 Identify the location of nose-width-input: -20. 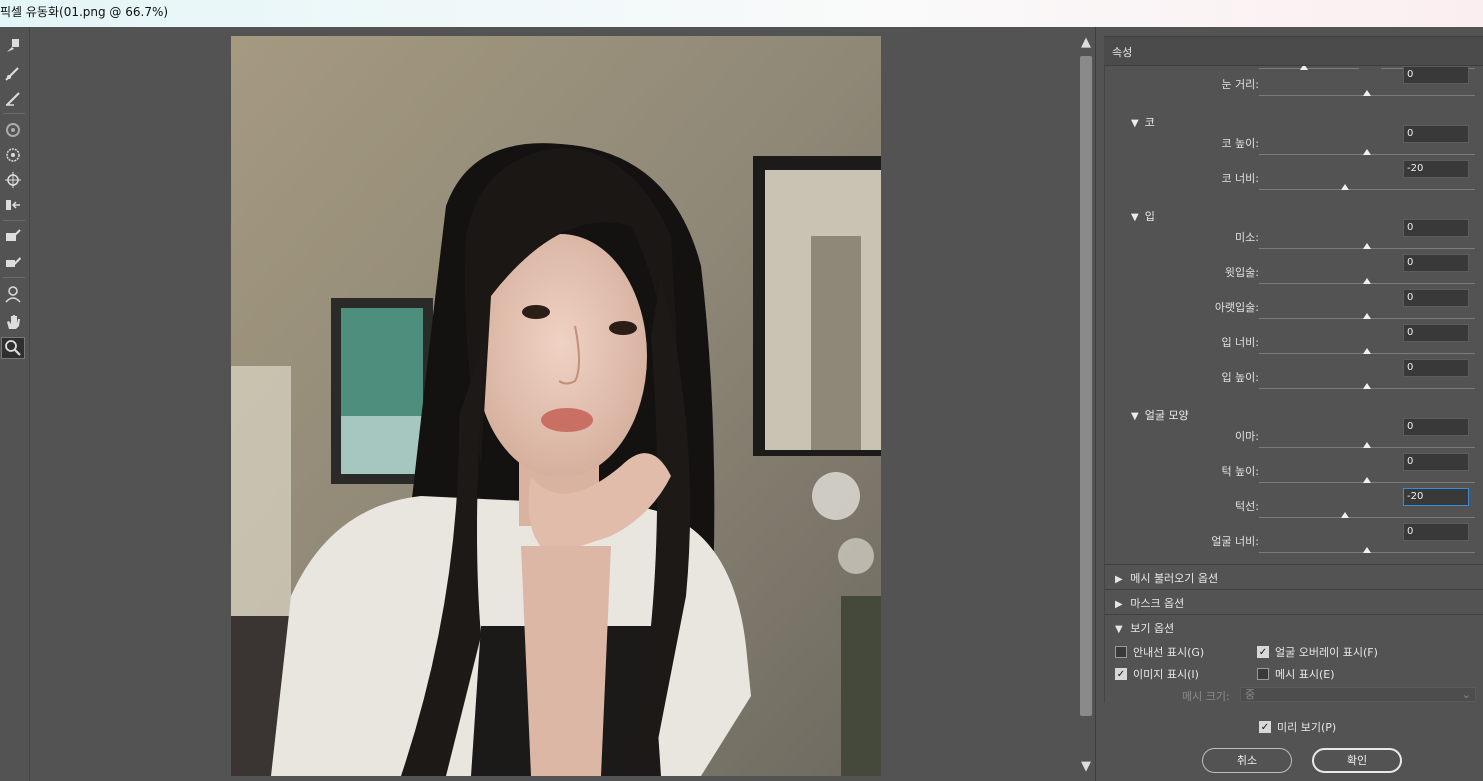
(1436, 169).